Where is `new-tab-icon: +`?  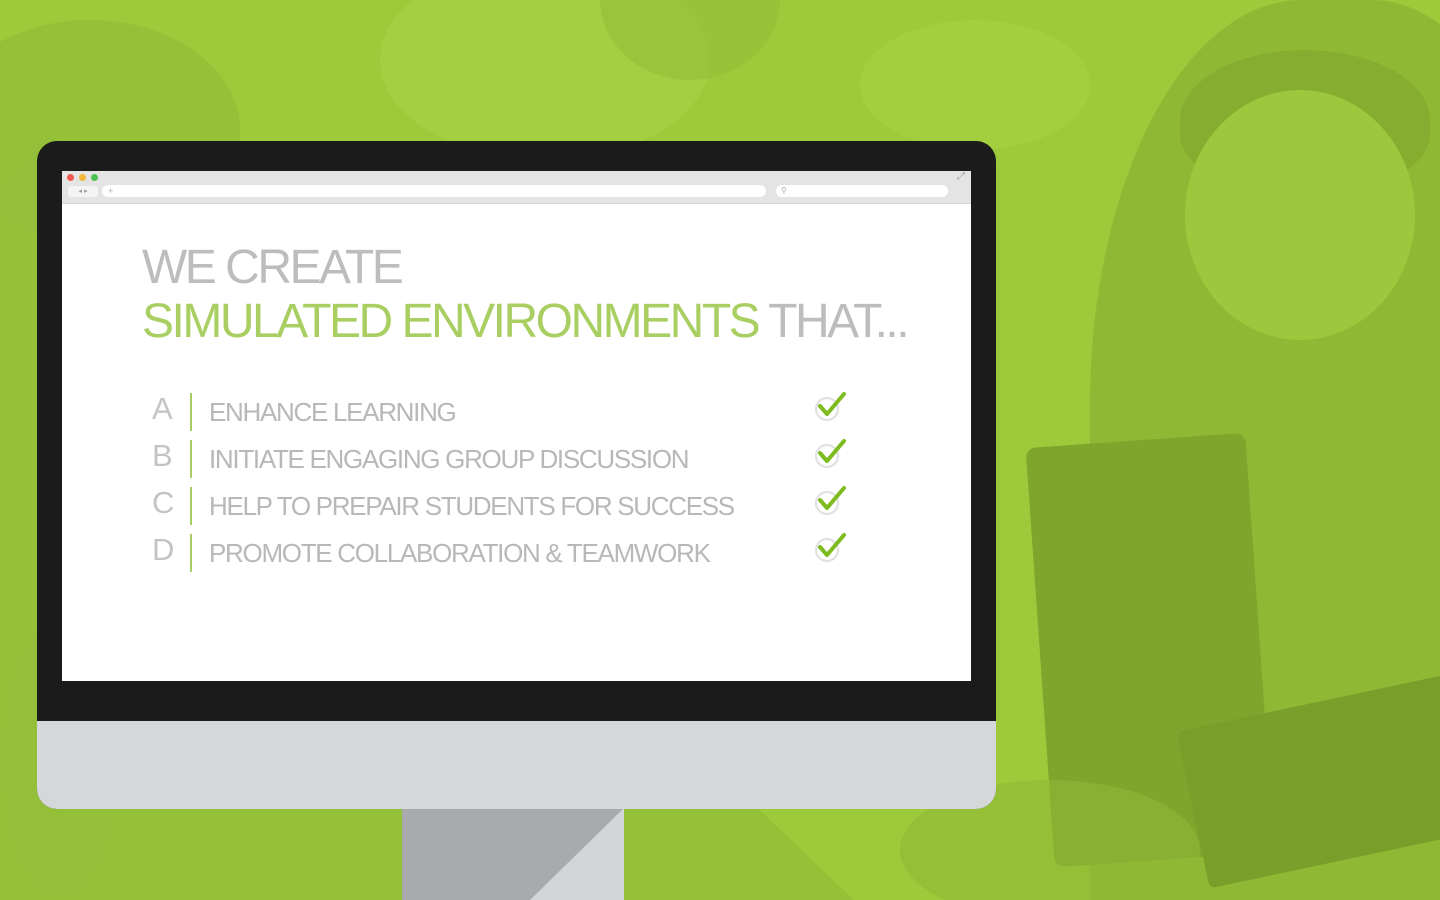 new-tab-icon: + is located at coordinates (110, 191).